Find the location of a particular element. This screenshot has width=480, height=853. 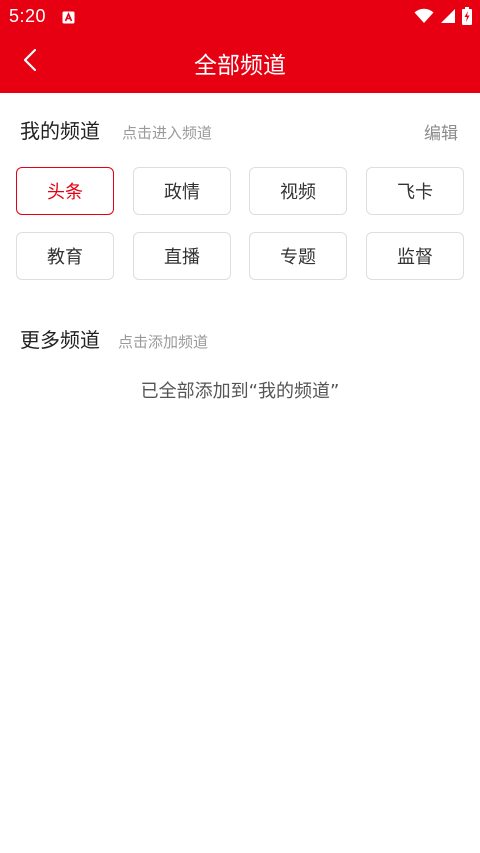

channel-chip: 视频 is located at coordinates (298, 191).